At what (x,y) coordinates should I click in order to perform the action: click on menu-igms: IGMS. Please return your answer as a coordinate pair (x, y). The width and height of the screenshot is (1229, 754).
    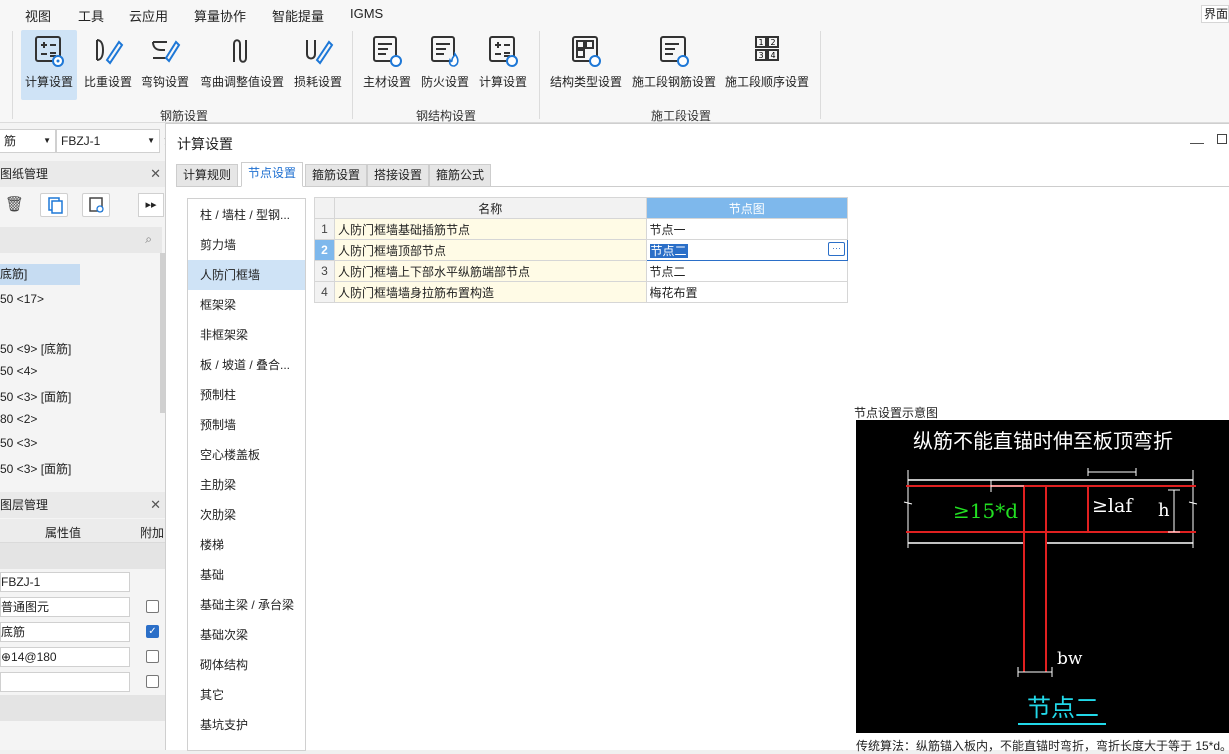
    Looking at the image, I should click on (366, 13).